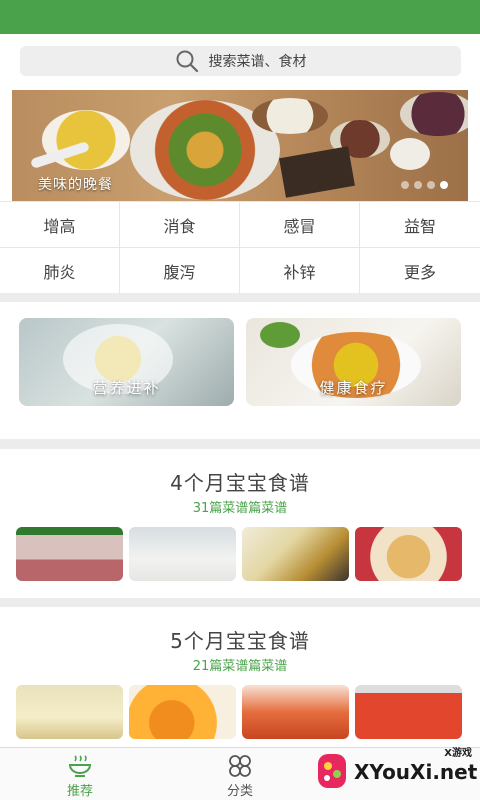 Image resolution: width=480 pixels, height=800 pixels. Describe the element at coordinates (239, 791) in the screenshot. I see `tab-label: 分类` at that location.